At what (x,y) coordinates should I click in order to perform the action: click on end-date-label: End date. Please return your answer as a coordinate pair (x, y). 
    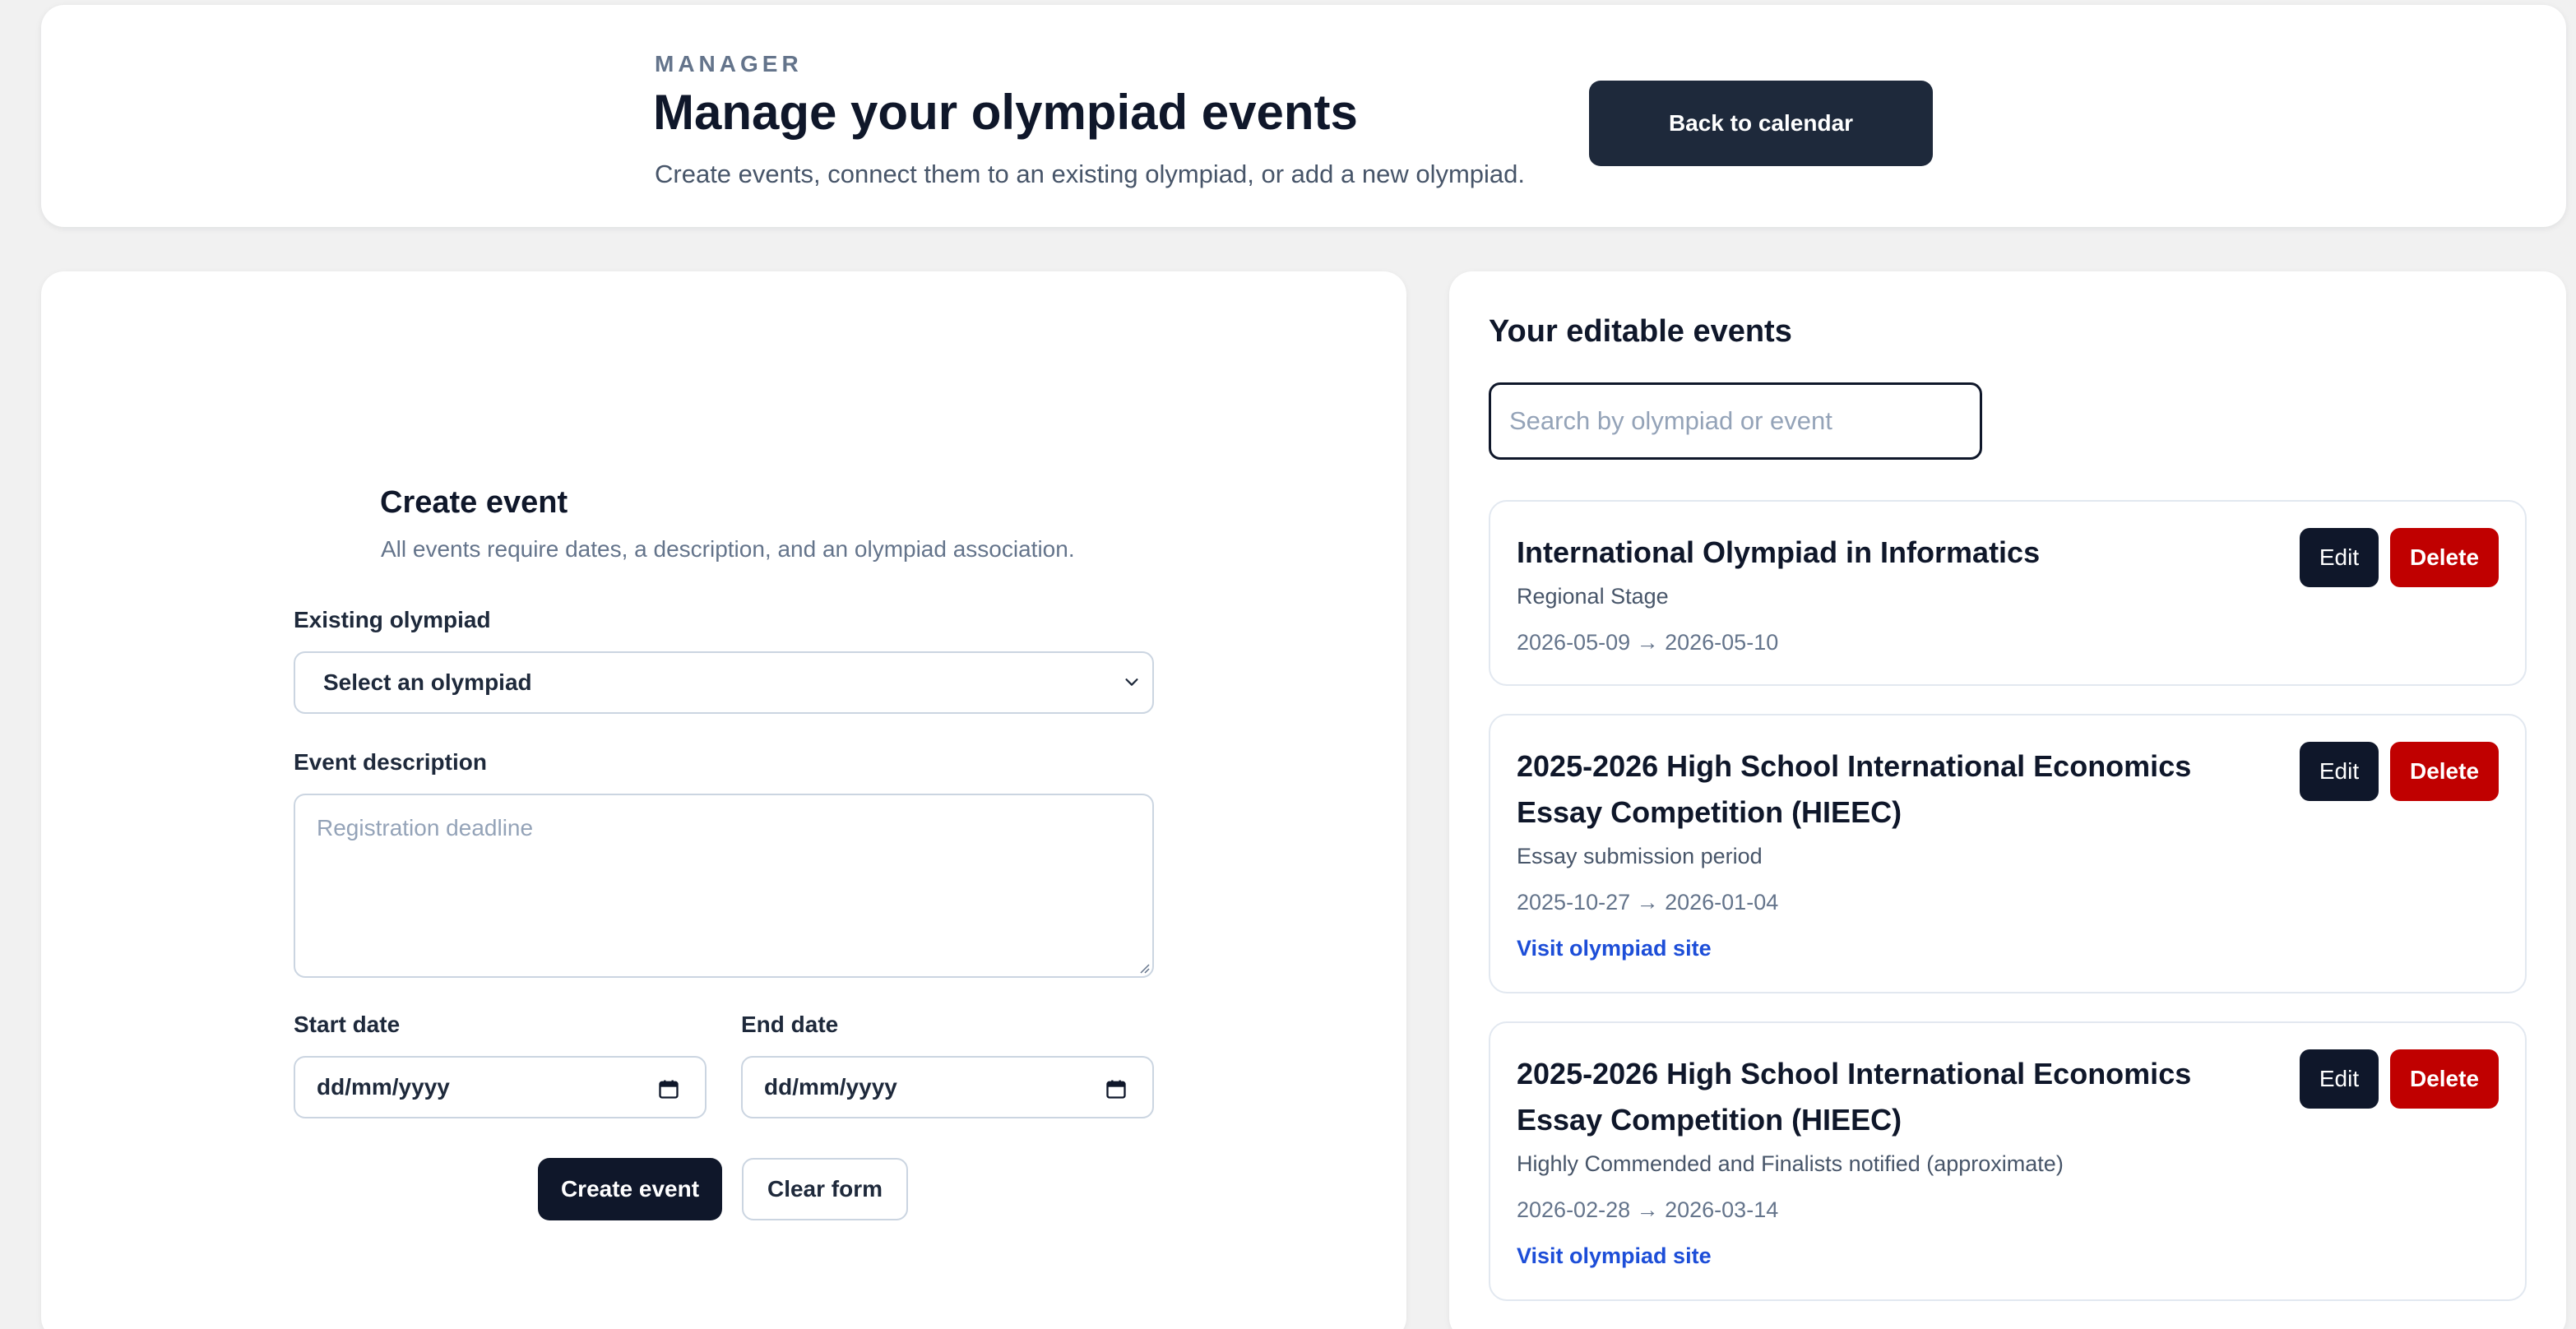
    Looking at the image, I should click on (790, 1024).